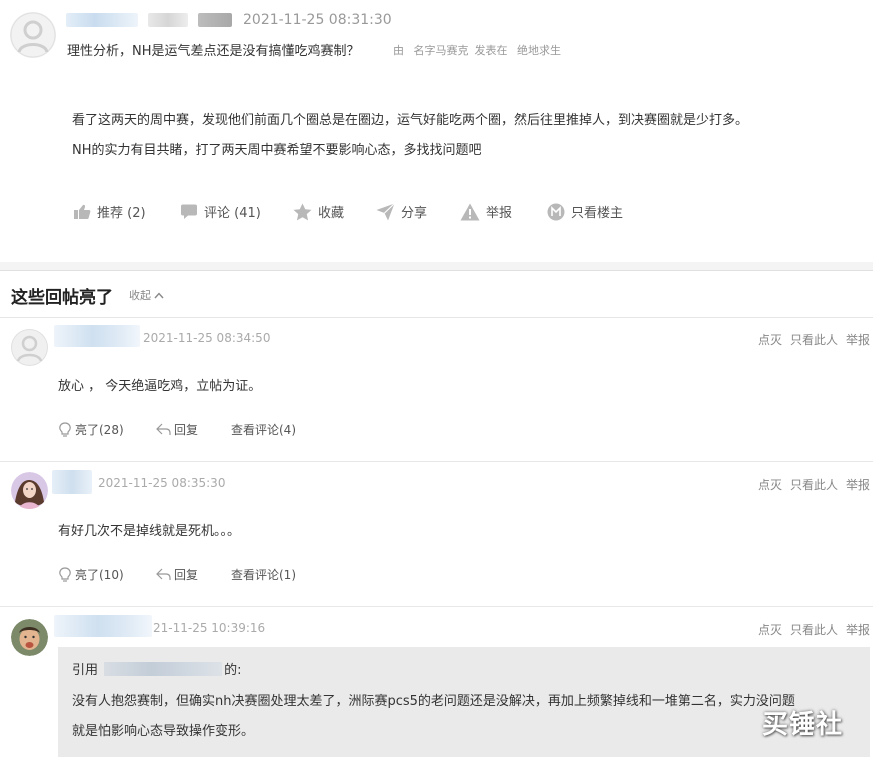 The height and width of the screenshot is (757, 873). What do you see at coordinates (162, 483) in the screenshot?
I see `reply-time: 2021-11-25 08:35:30` at bounding box center [162, 483].